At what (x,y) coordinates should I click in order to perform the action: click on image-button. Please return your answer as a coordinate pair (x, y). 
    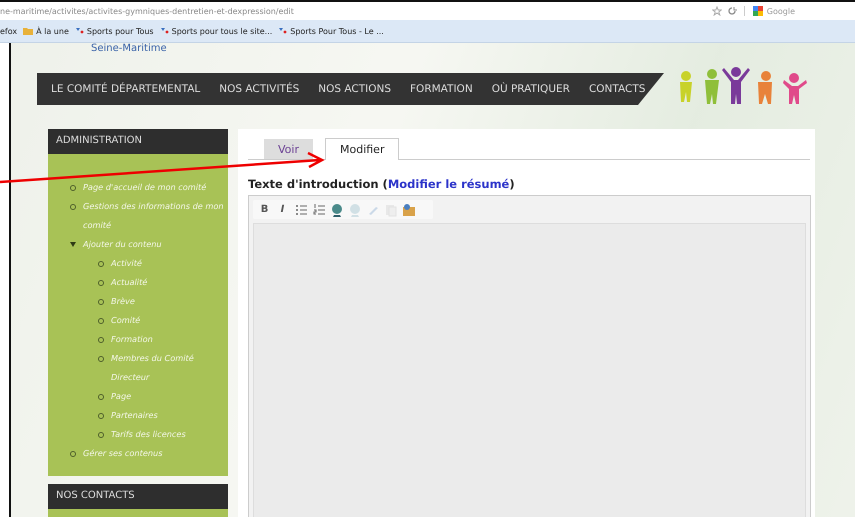
    Looking at the image, I should click on (408, 209).